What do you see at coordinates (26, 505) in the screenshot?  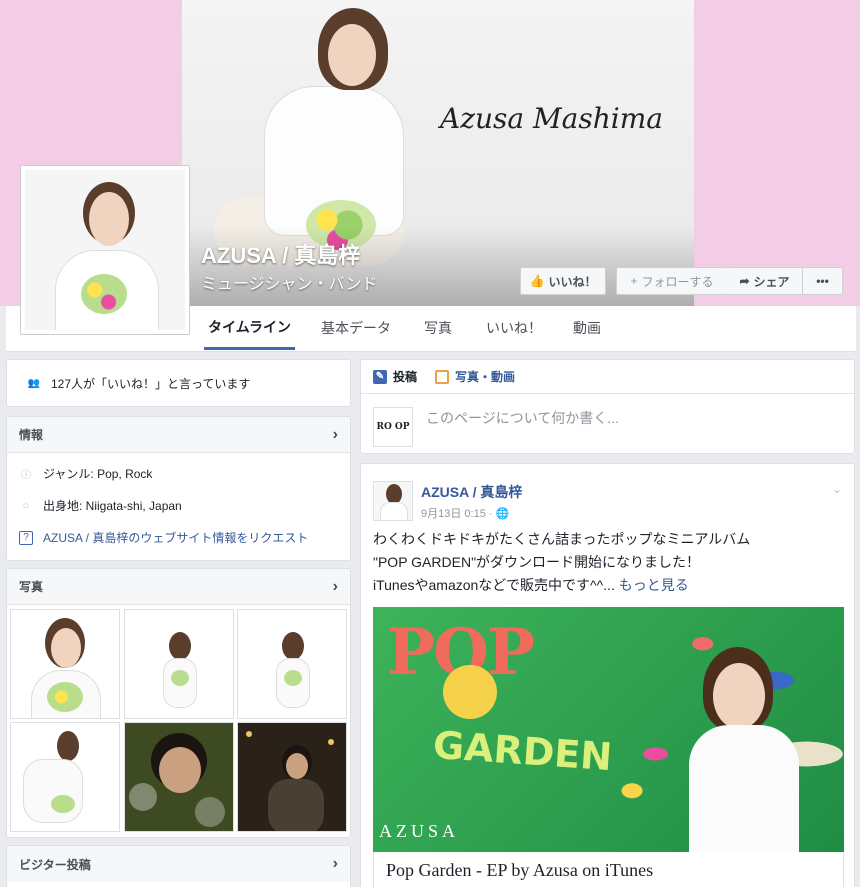 I see `home-icon: ⌂` at bounding box center [26, 505].